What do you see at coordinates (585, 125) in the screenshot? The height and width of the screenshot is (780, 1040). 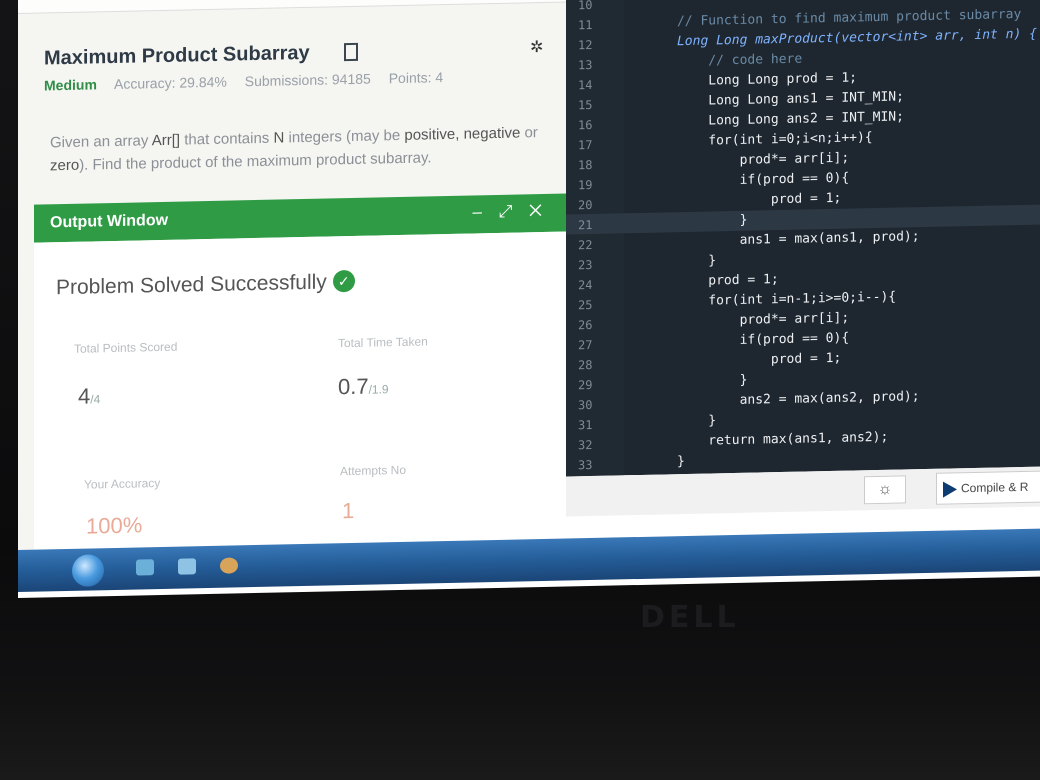 I see `line-number: 16` at bounding box center [585, 125].